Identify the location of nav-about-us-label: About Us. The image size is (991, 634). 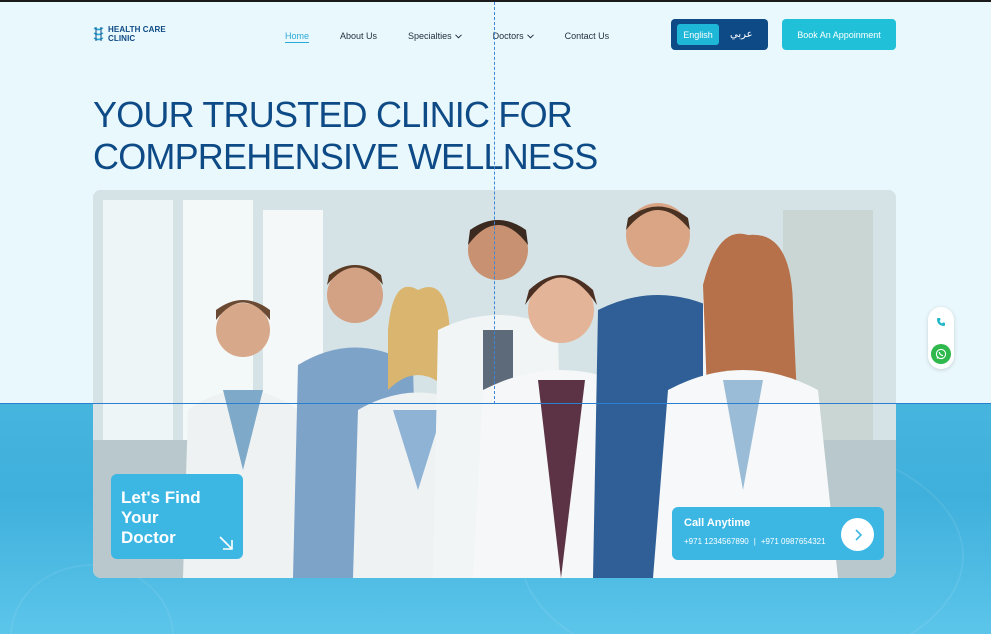
(359, 36).